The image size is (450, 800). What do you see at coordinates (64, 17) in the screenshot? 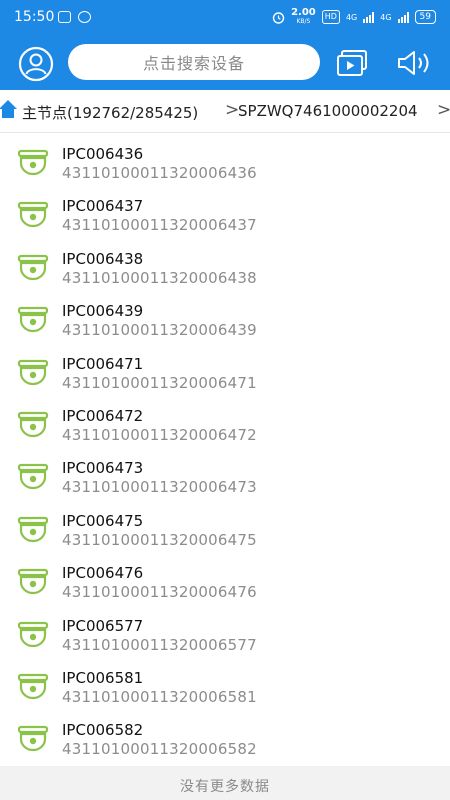
I see `message-app-icon` at bounding box center [64, 17].